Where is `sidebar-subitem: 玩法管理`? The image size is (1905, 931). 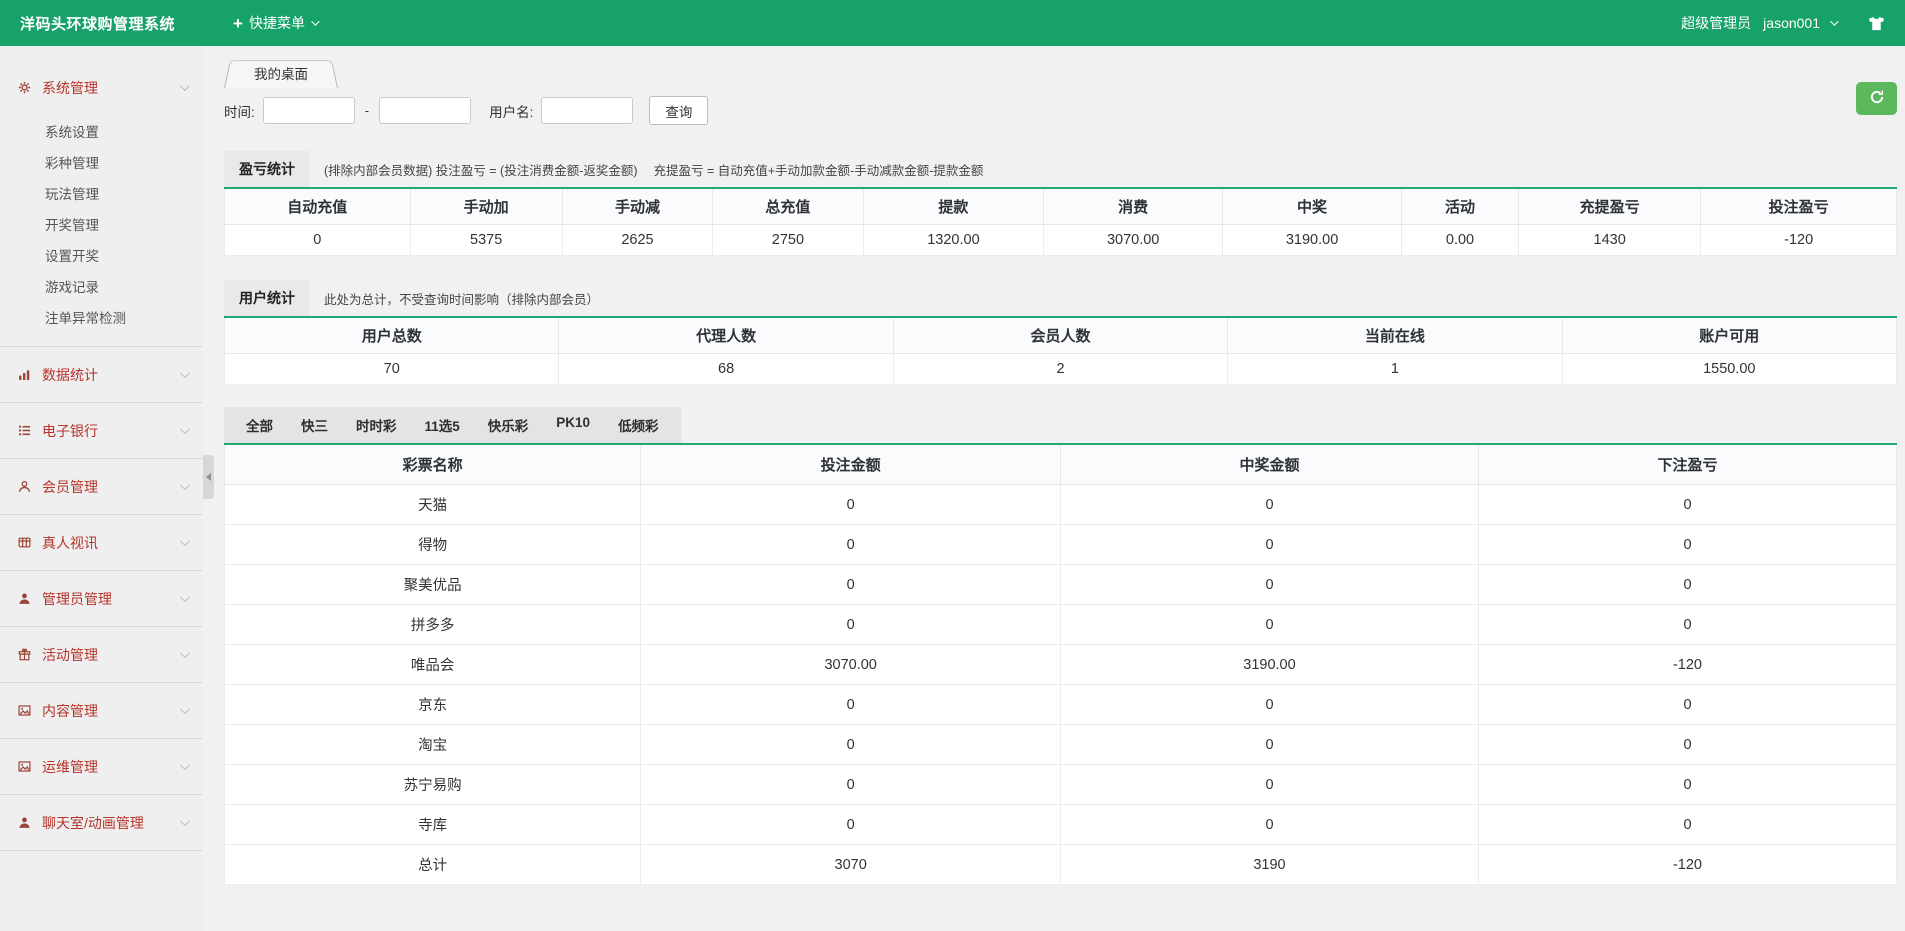
sidebar-subitem: 玩法管理 is located at coordinates (101, 194).